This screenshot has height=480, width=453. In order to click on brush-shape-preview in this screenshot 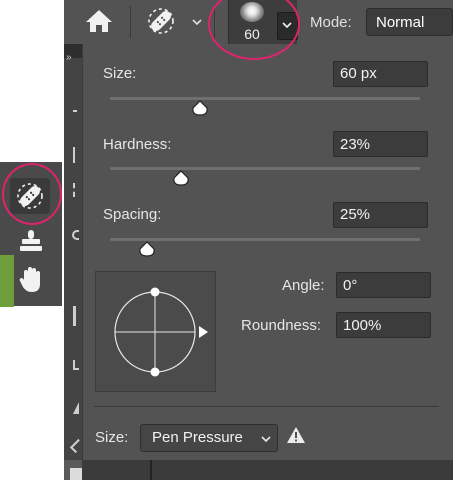, I will do `click(155, 331)`.